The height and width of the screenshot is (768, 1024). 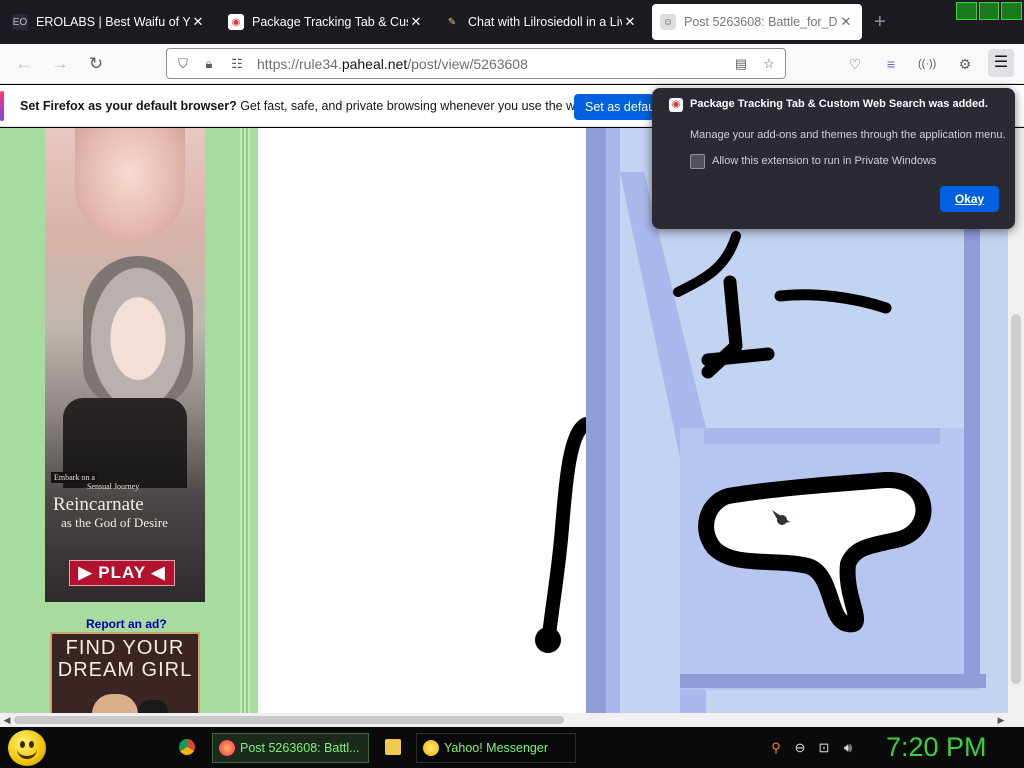 I want to click on ad-image-figure, so click(x=130, y=185).